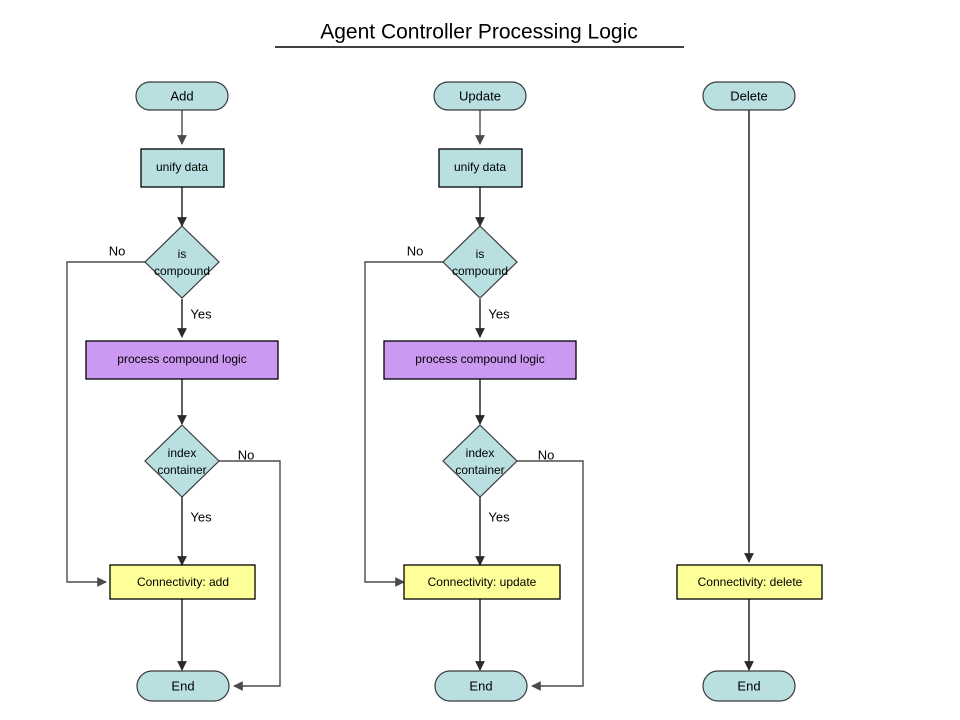  Describe the element at coordinates (480, 271) in the screenshot. I see `node-update-is-compound-label-line2: compound` at that location.